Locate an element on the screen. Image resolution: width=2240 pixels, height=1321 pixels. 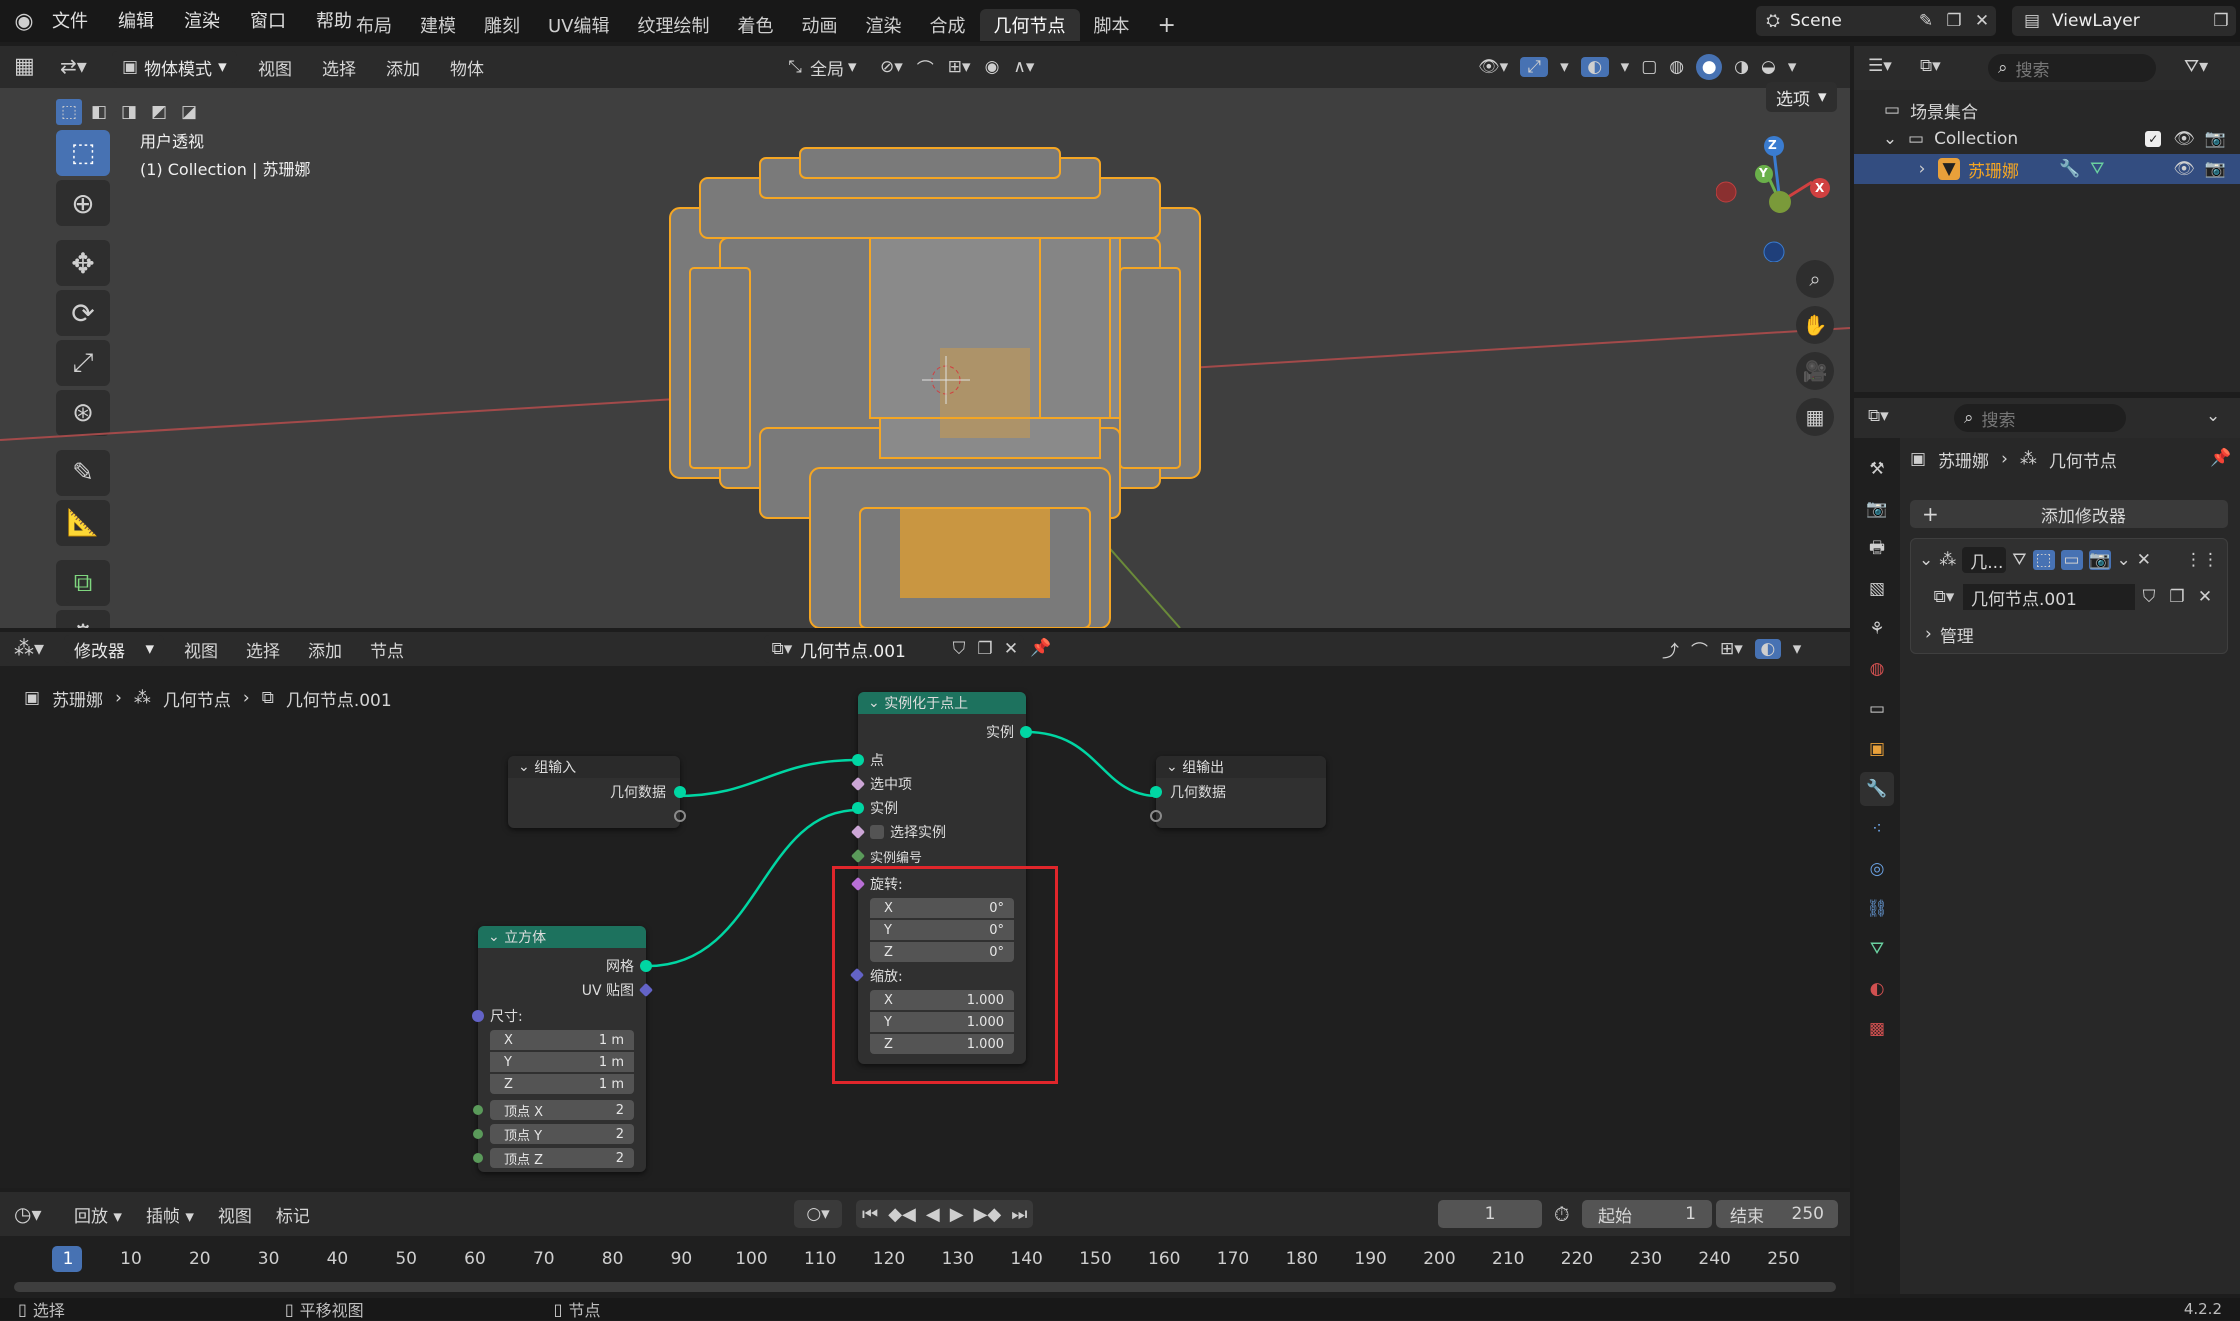
tab-texture-paint: 纹理绘制 is located at coordinates (674, 25).